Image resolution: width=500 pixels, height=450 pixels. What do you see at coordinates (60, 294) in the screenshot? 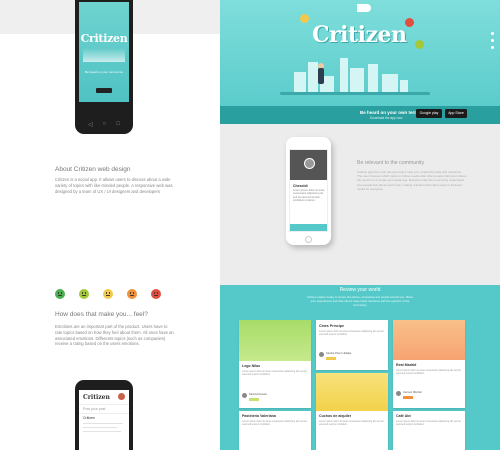
I see `very-happy-face-icon` at bounding box center [60, 294].